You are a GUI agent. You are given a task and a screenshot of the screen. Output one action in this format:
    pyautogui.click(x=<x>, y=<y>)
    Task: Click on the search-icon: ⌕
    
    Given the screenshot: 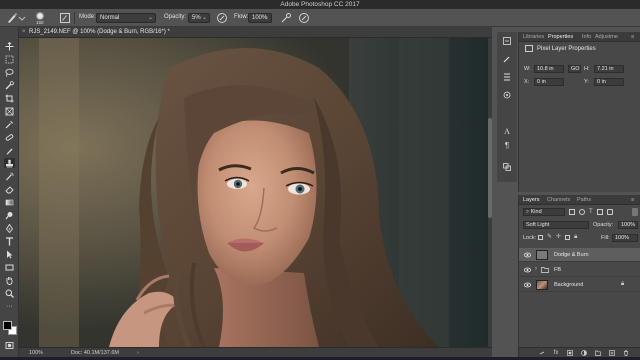 What is the action you would take?
    pyautogui.click(x=528, y=212)
    